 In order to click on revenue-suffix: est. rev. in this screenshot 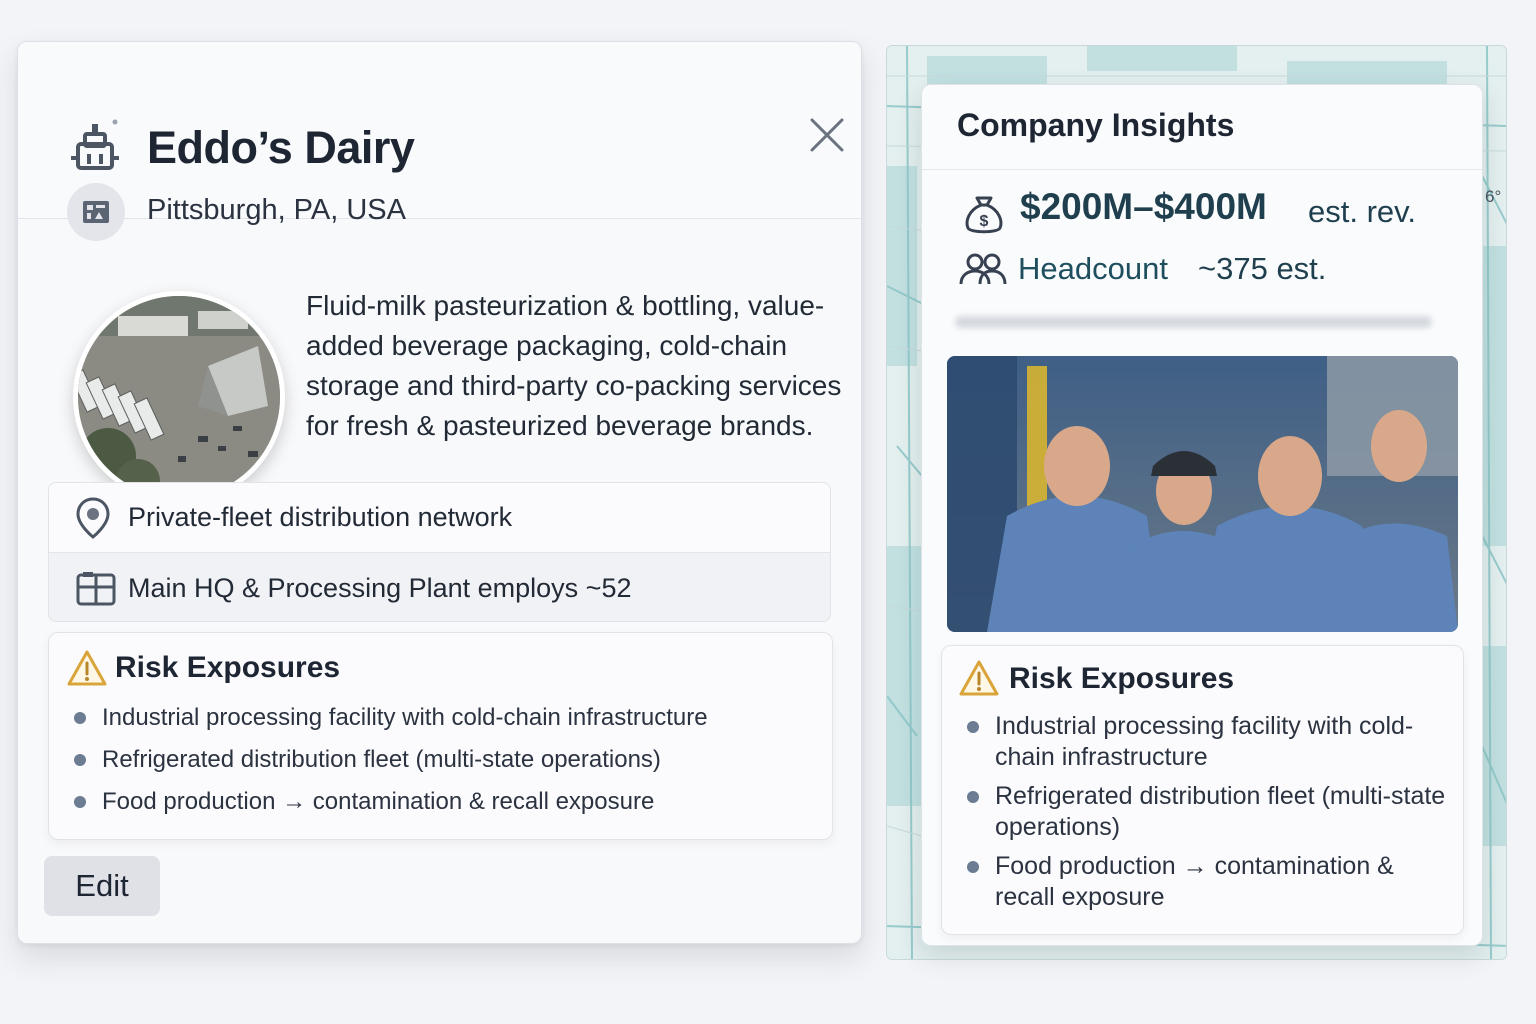, I will do `click(1362, 211)`.